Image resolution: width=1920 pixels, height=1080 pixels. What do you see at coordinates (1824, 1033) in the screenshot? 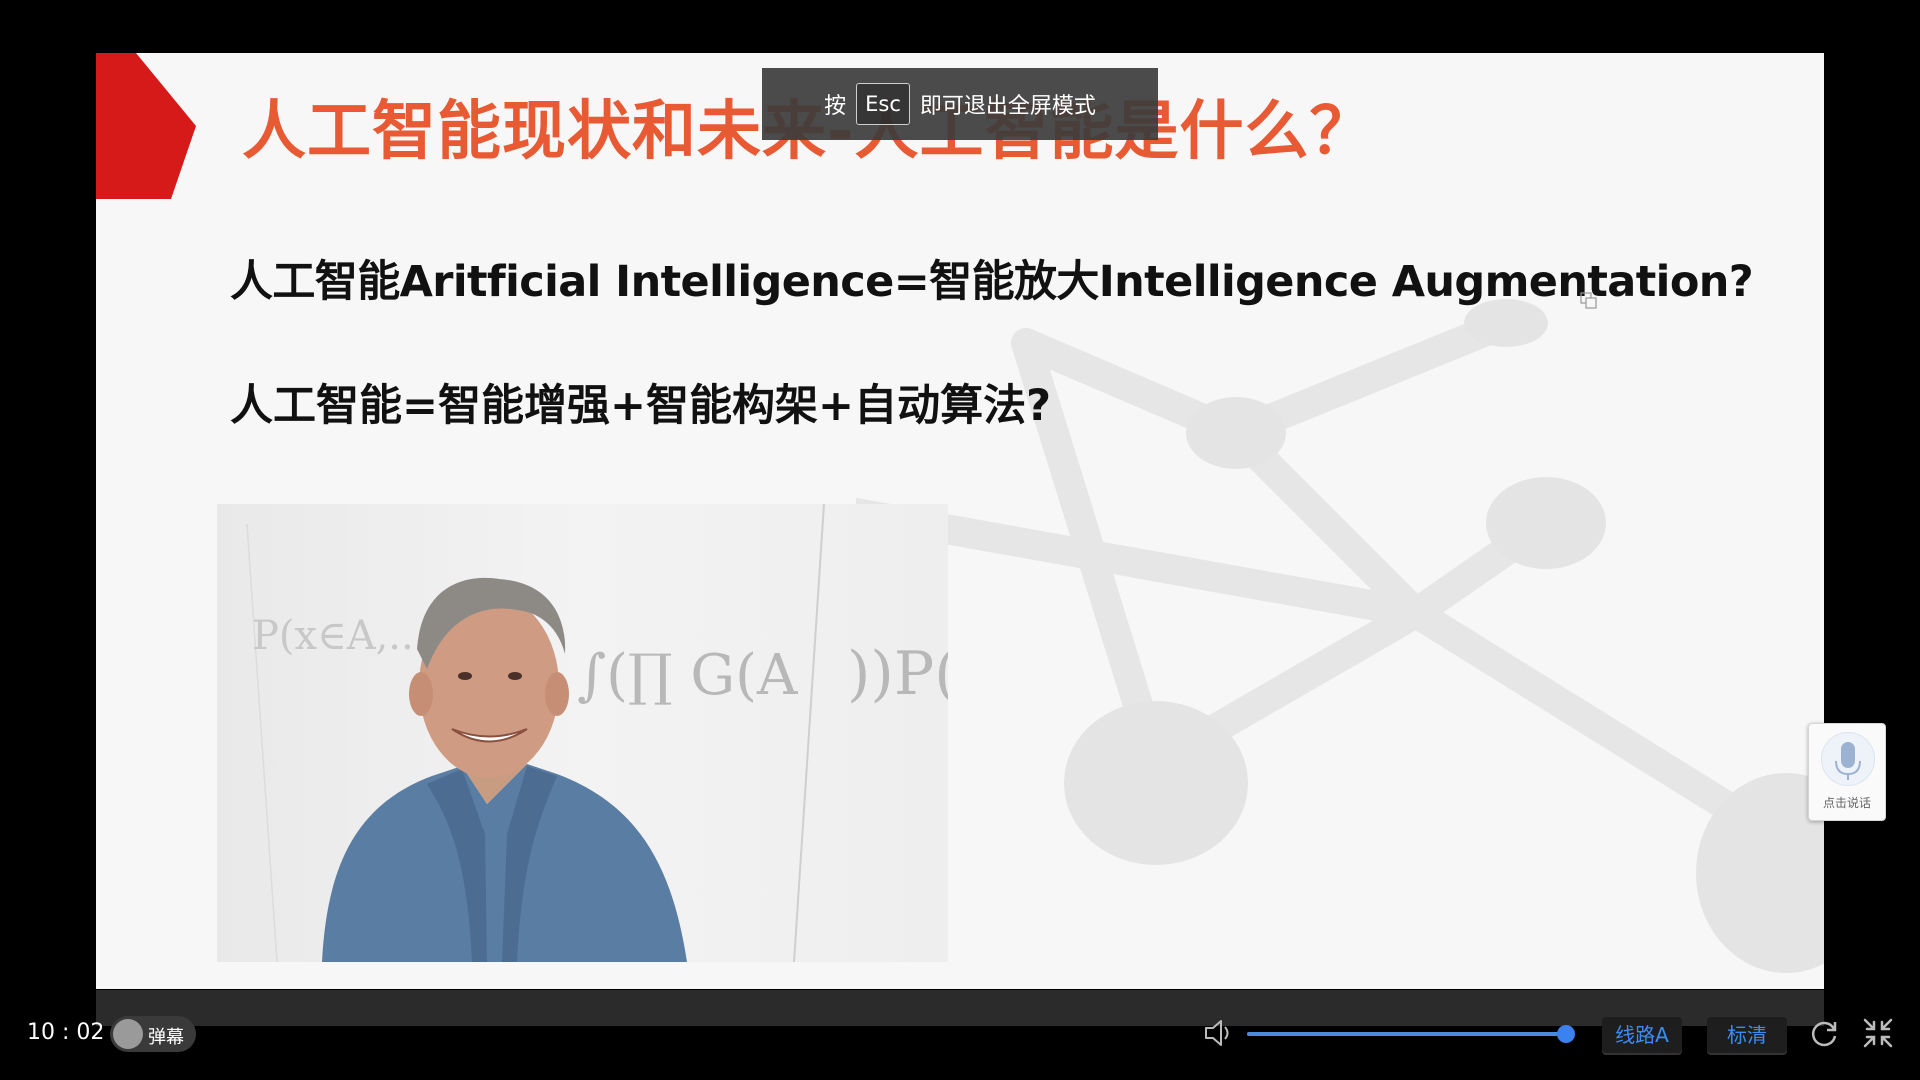
I see `refresh-icon` at bounding box center [1824, 1033].